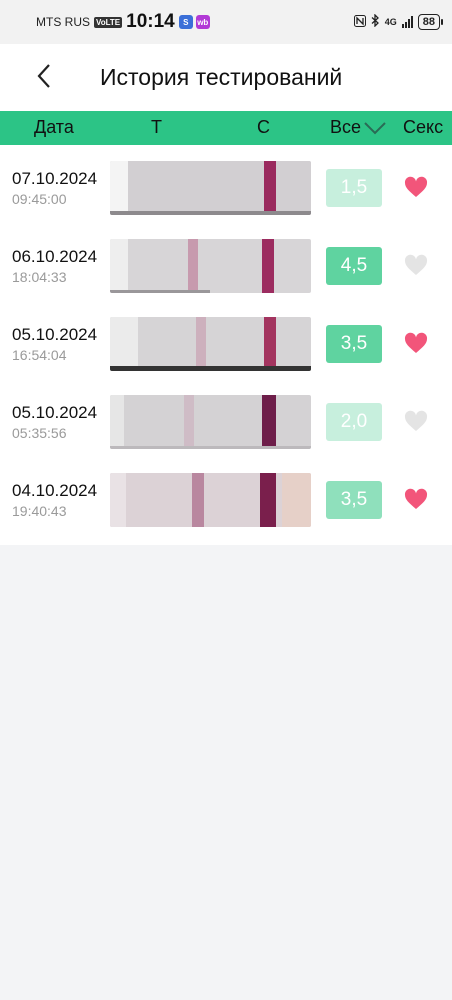  I want to click on column-c: С, so click(263, 127).